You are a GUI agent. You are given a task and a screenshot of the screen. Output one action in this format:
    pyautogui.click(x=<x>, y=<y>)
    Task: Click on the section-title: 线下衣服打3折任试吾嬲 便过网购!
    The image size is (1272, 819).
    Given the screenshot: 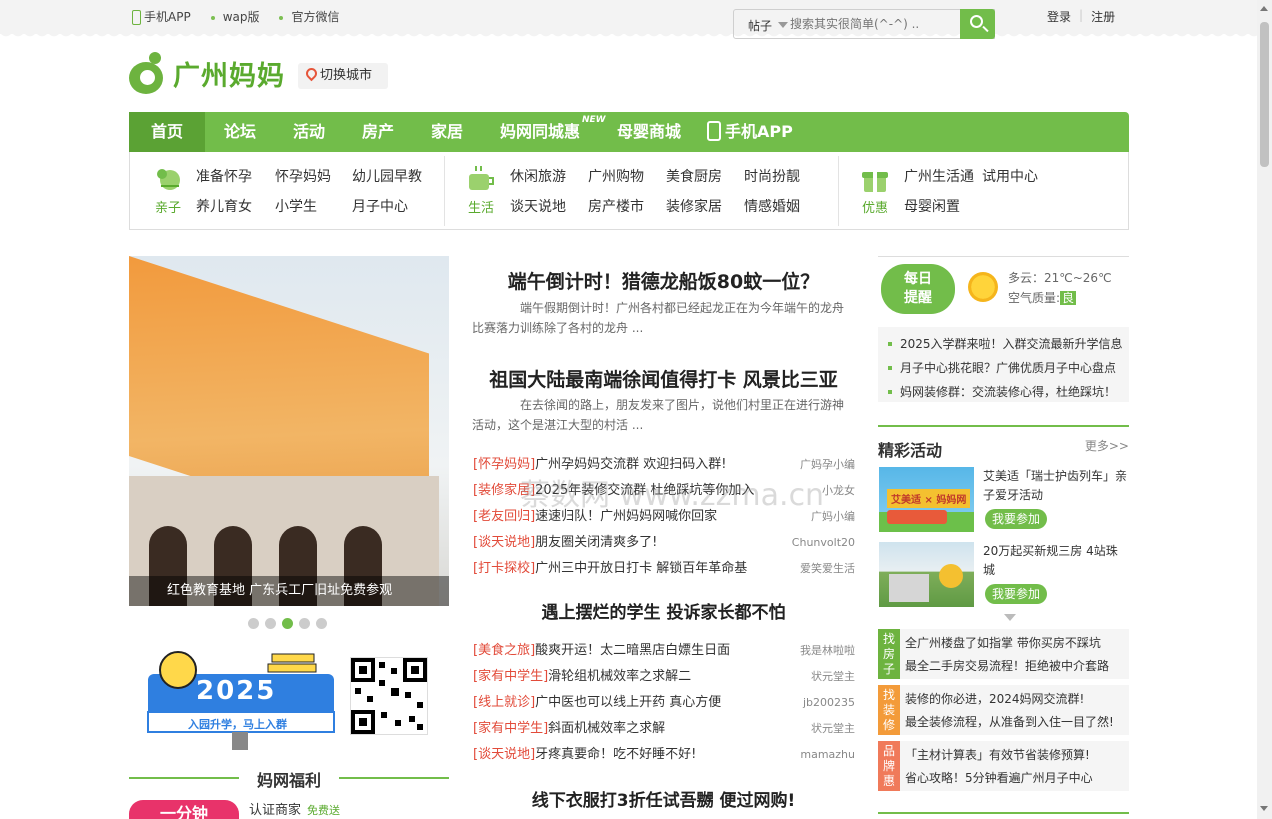 What is the action you would take?
    pyautogui.click(x=663, y=798)
    